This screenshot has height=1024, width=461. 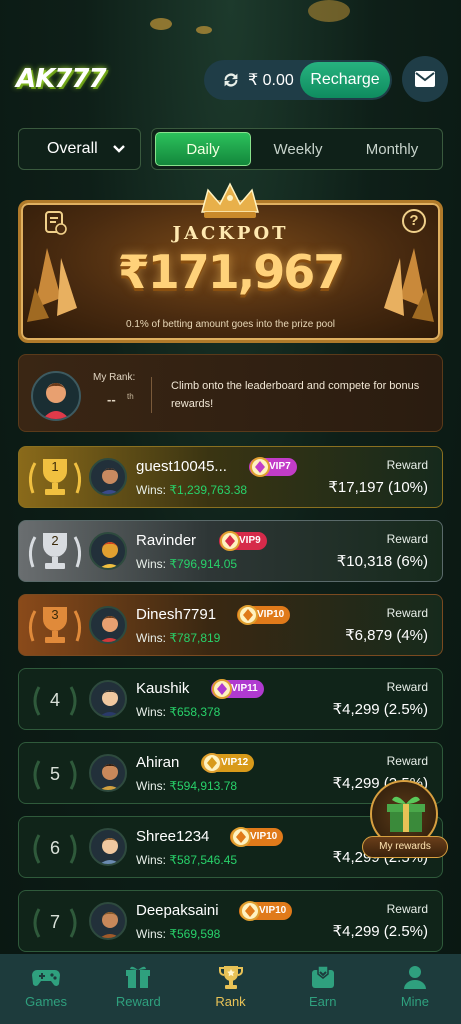 I want to click on nav-rank: Rank, so click(x=230, y=989).